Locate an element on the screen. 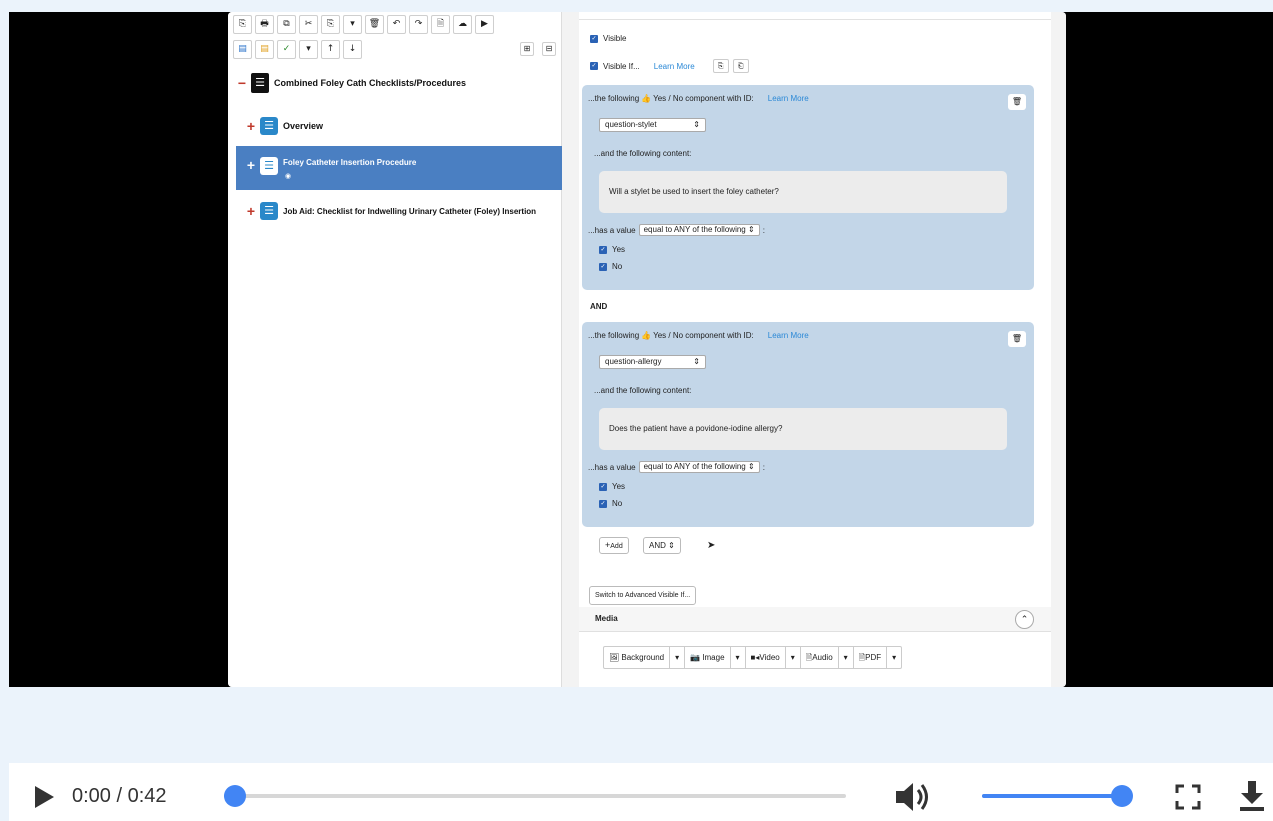 The width and height of the screenshot is (1273, 821). has-value-label: ...has a value is located at coordinates (612, 467).